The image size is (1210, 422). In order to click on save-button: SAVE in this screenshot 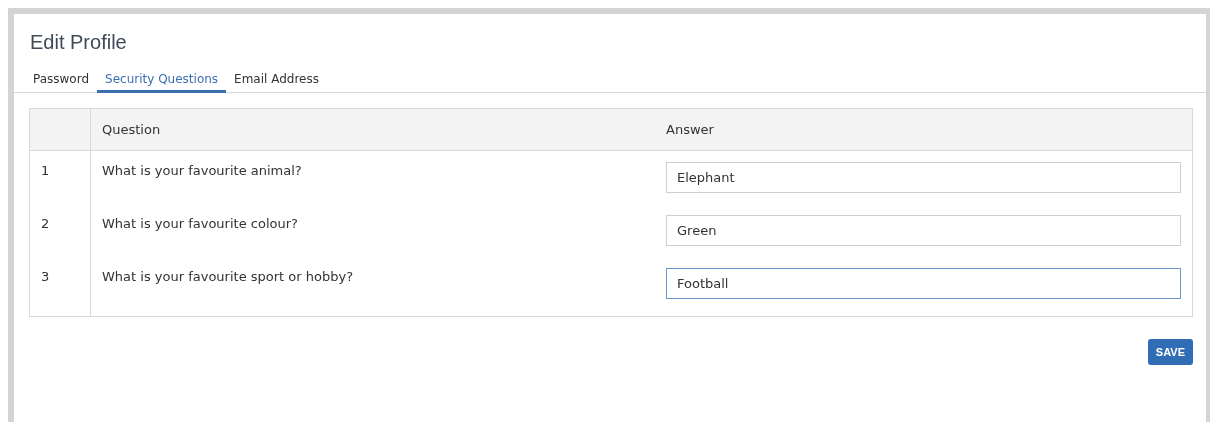, I will do `click(1170, 352)`.